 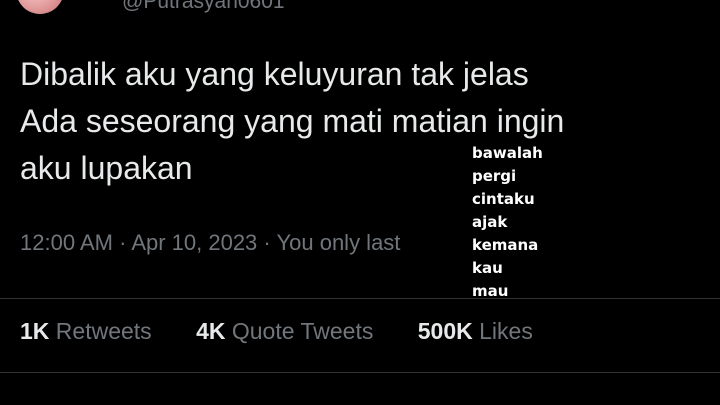 I want to click on tweet-time: 12:00 AM, so click(x=66, y=242).